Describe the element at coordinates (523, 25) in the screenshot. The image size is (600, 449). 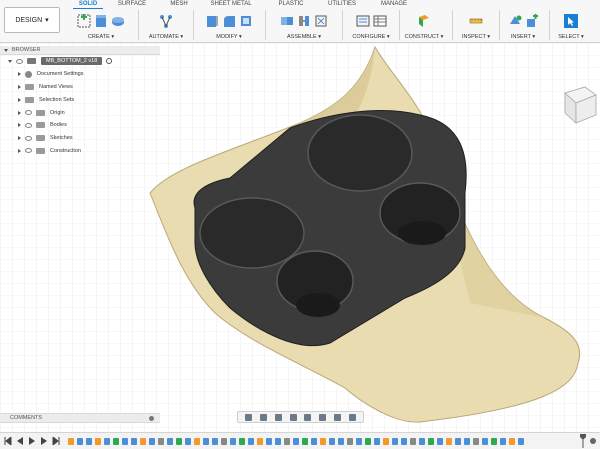
I see `insert-group: INSERT ▾` at that location.